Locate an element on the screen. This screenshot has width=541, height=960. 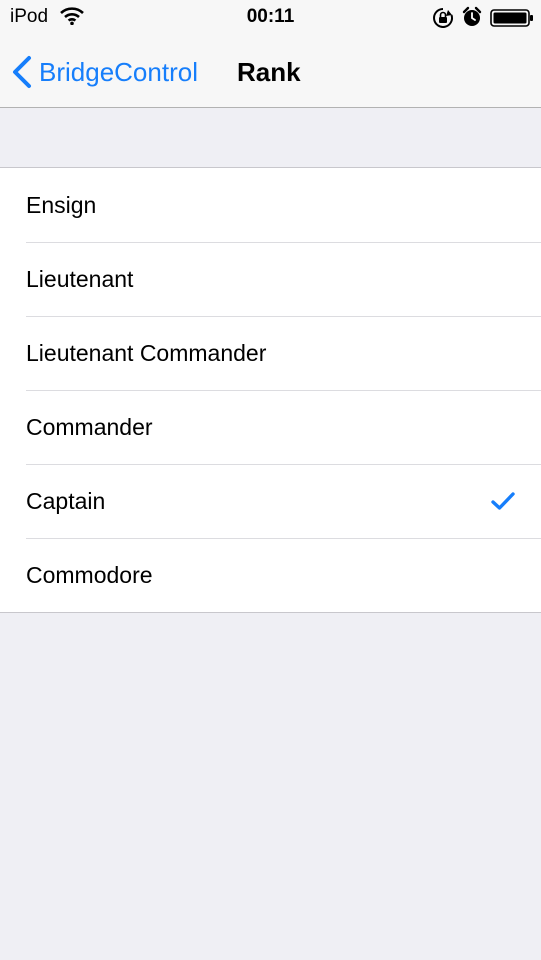
list-item-commodore: Commodore is located at coordinates (270, 575).